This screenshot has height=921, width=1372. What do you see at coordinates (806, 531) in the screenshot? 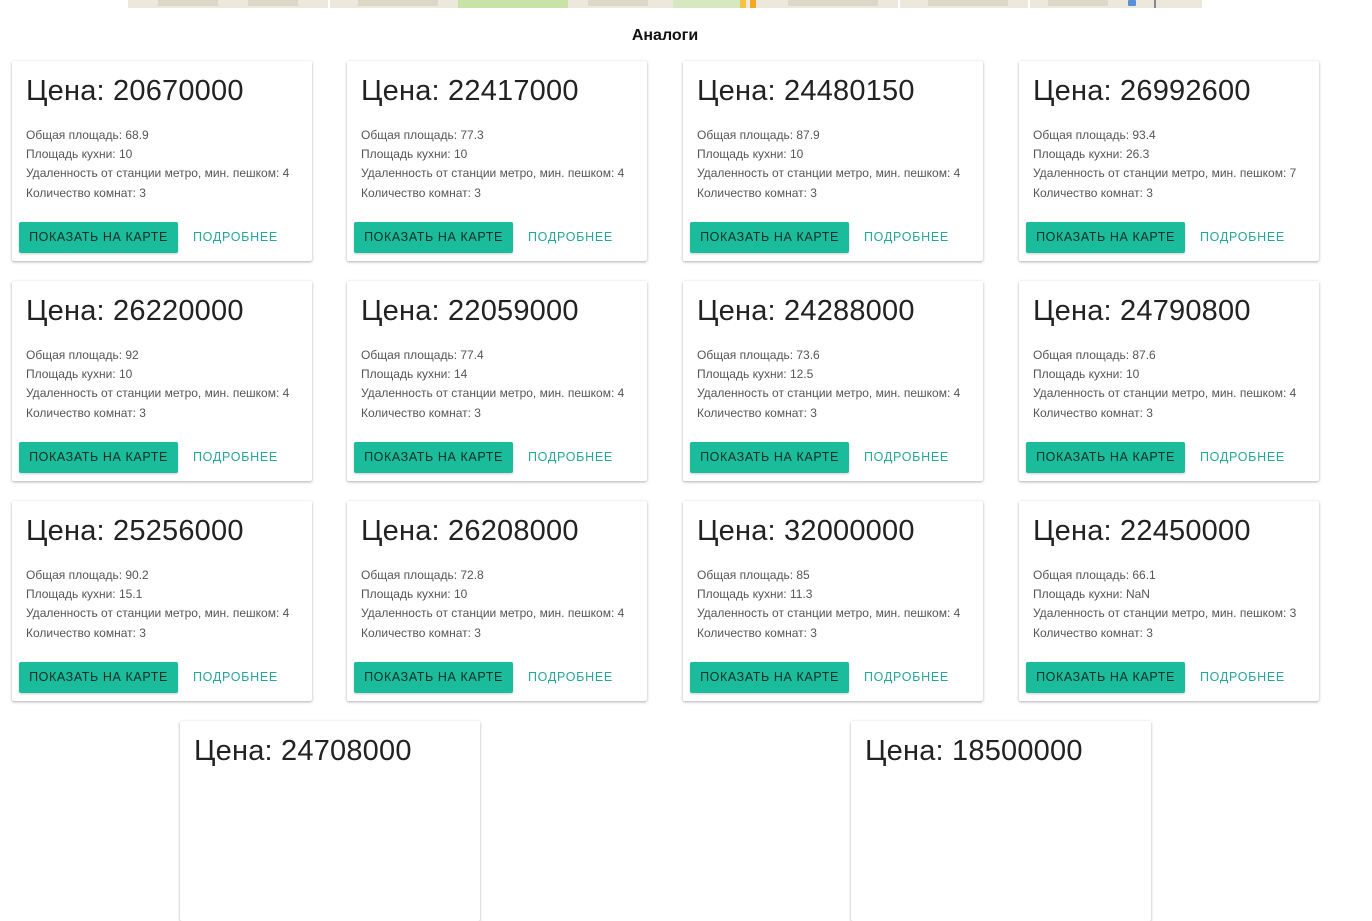
I see `card-price: Цена: 32000000` at bounding box center [806, 531].